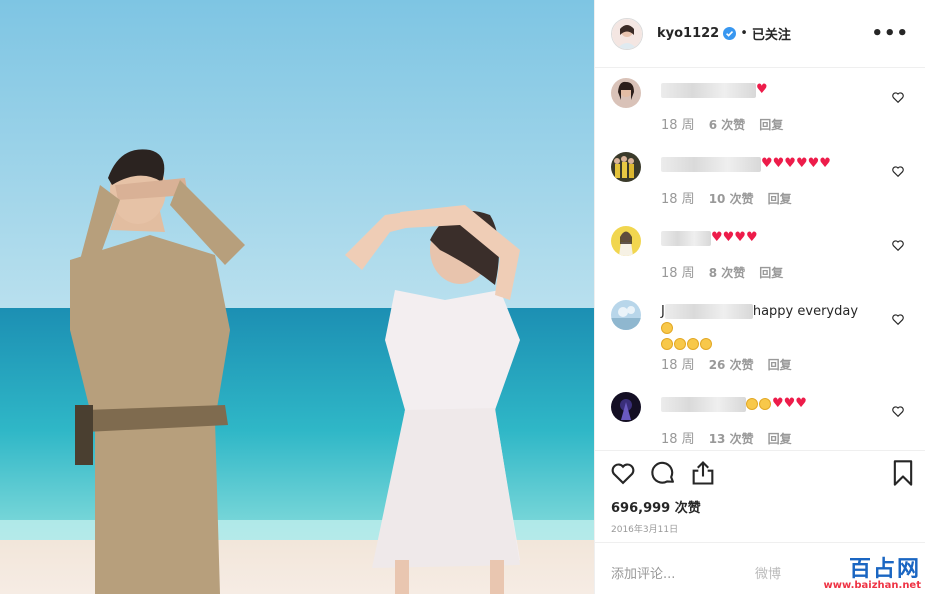 Image resolution: width=925 pixels, height=595 pixels. Describe the element at coordinates (890, 33) in the screenshot. I see `more-icon: •••` at that location.